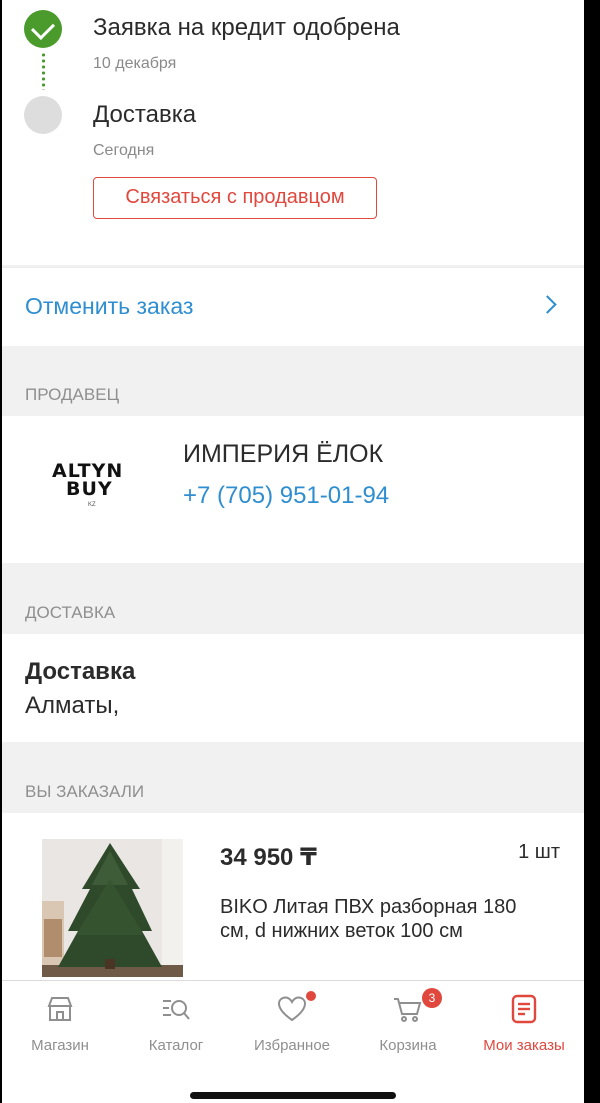 The width and height of the screenshot is (600, 1103). What do you see at coordinates (408, 1010) in the screenshot?
I see `cart-icon` at bounding box center [408, 1010].